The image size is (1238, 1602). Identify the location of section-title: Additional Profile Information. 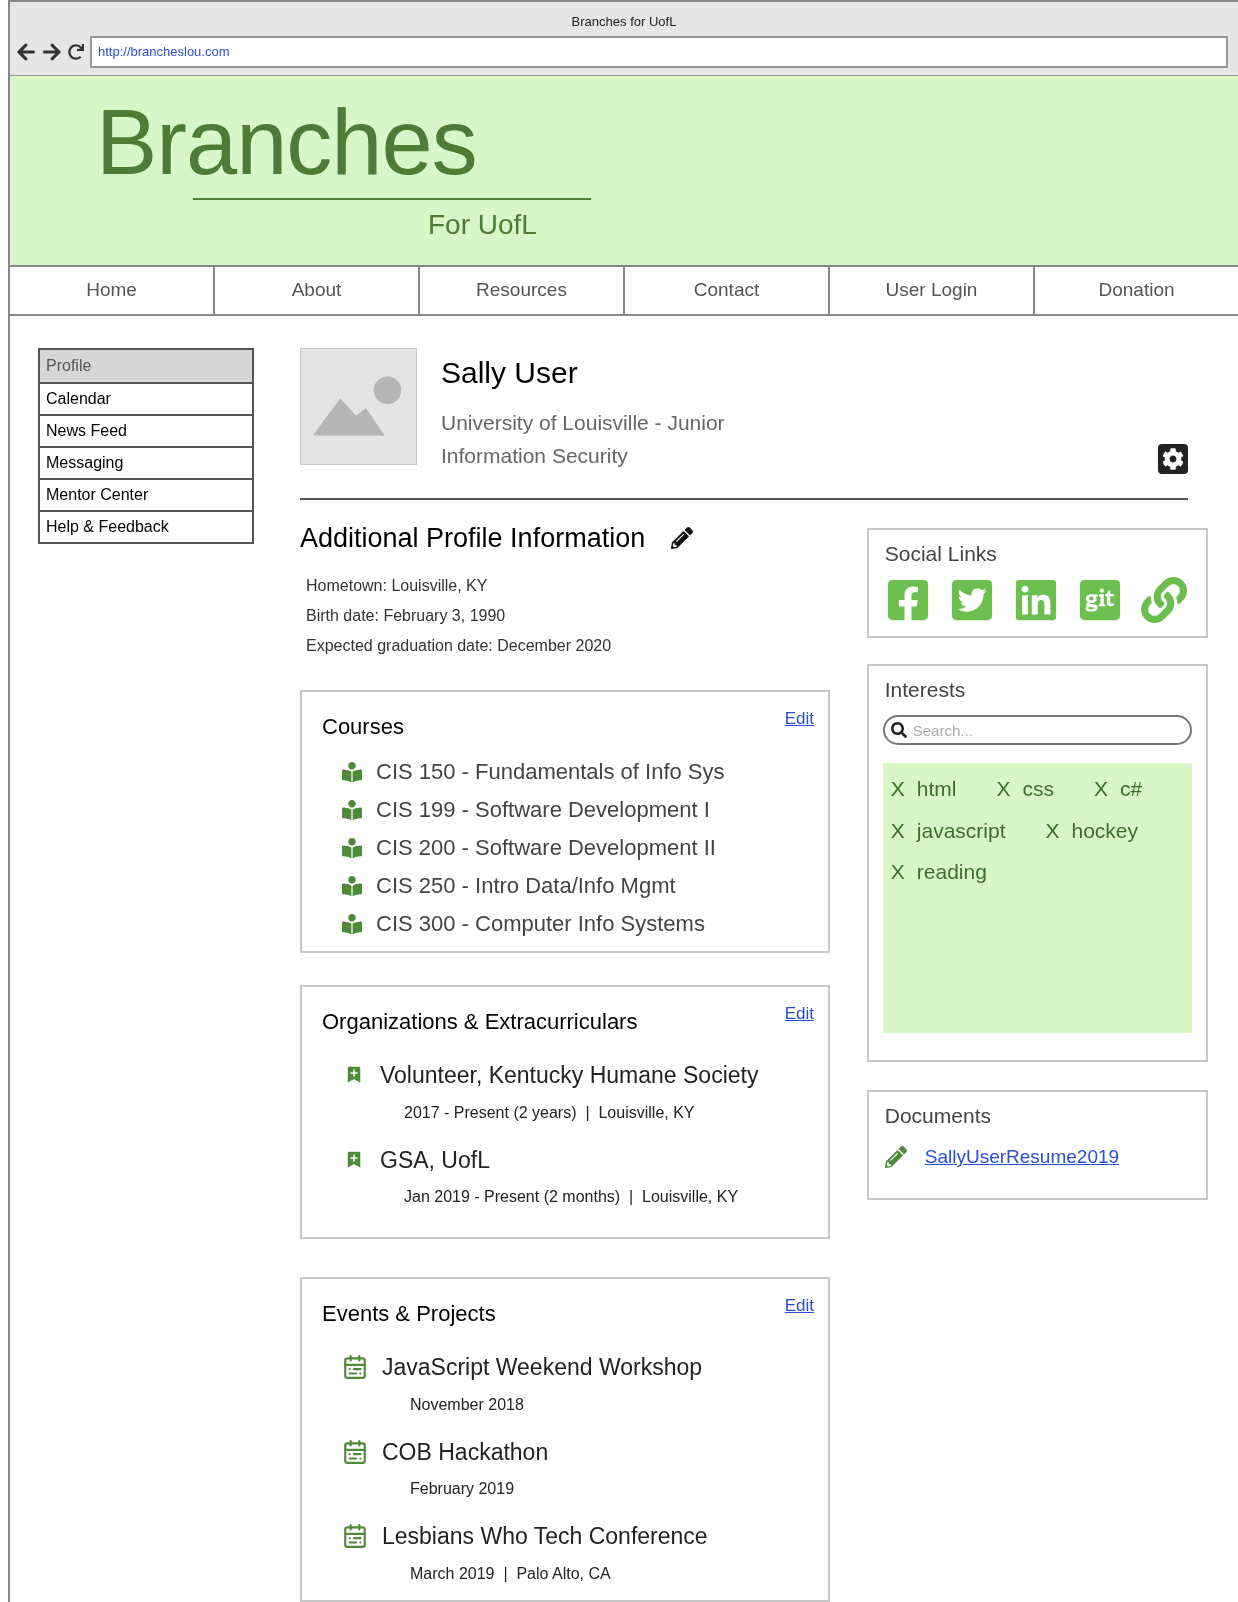
(473, 538).